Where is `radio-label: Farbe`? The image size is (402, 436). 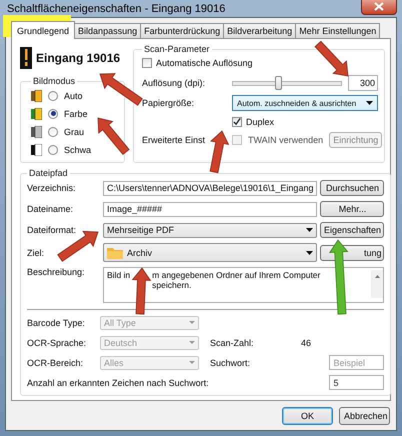 radio-label: Farbe is located at coordinates (76, 113).